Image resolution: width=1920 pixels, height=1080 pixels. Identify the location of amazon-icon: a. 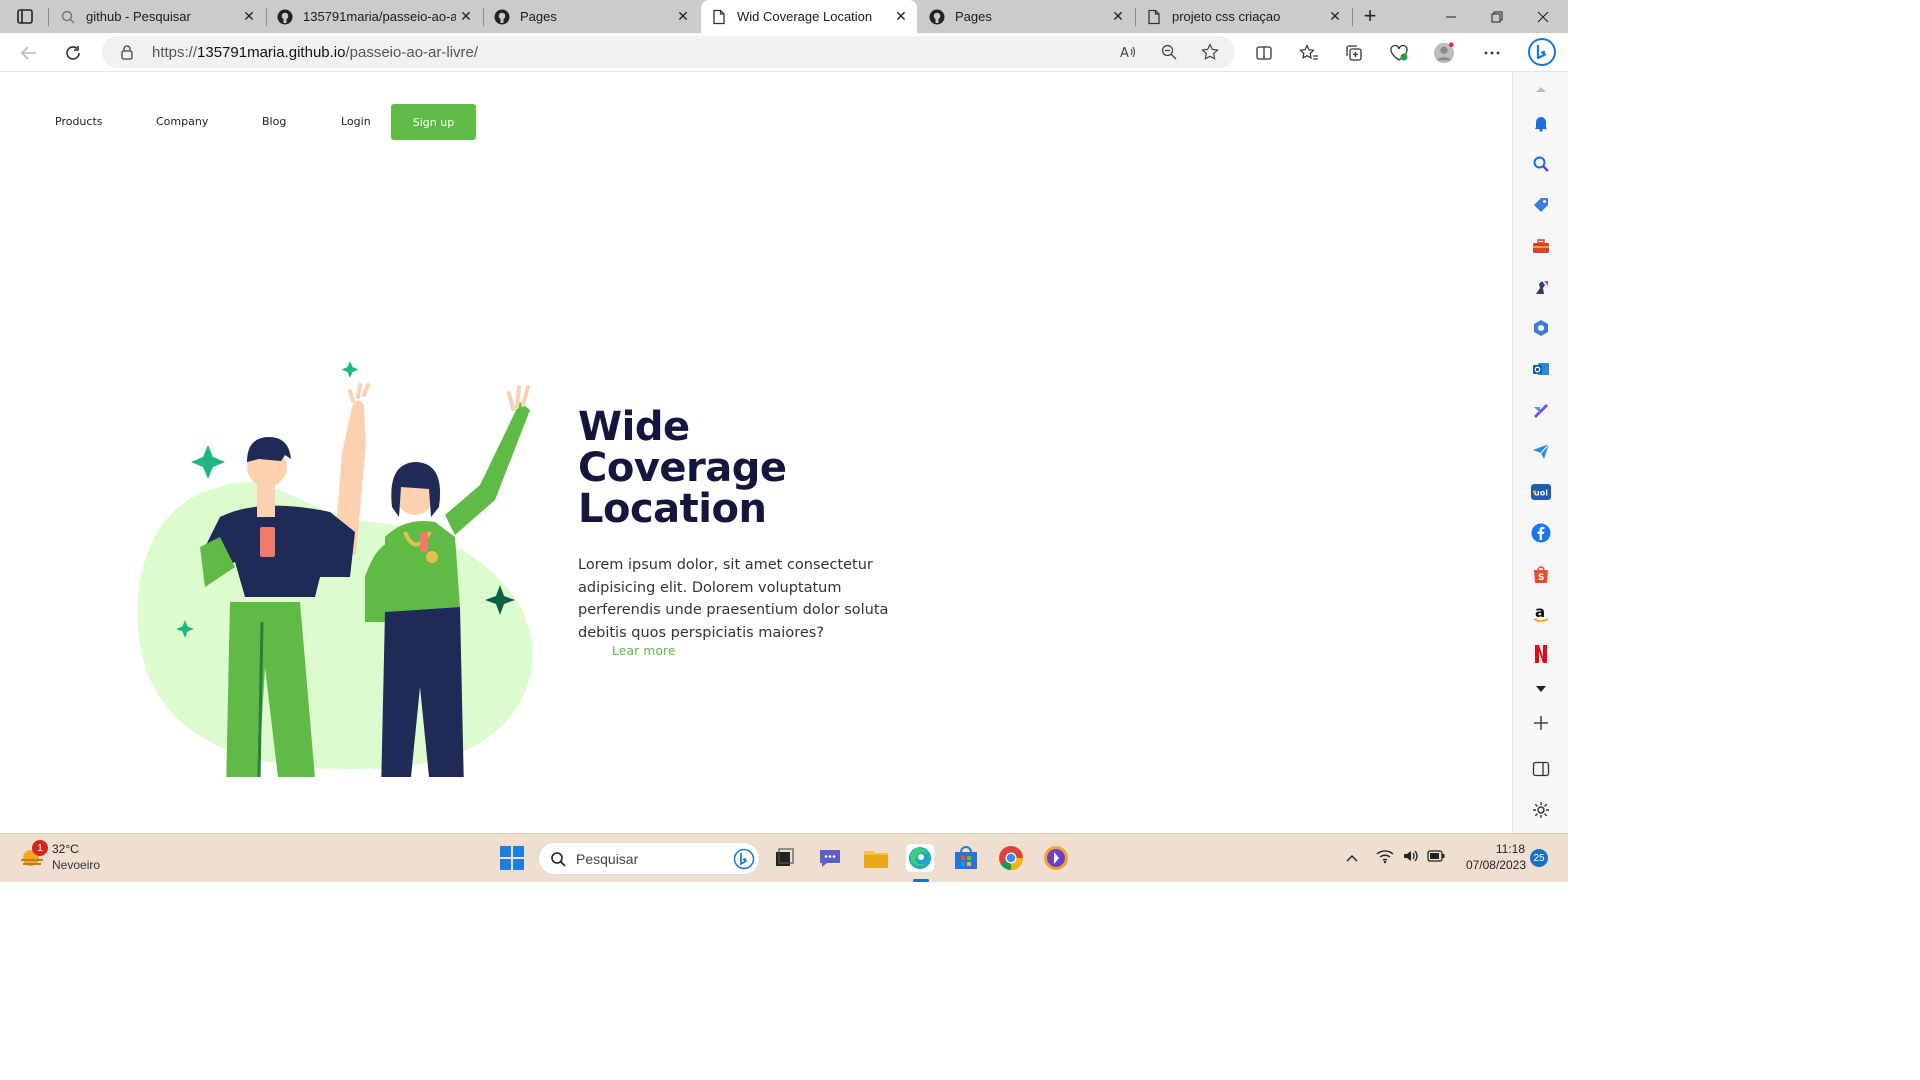
(1541, 613).